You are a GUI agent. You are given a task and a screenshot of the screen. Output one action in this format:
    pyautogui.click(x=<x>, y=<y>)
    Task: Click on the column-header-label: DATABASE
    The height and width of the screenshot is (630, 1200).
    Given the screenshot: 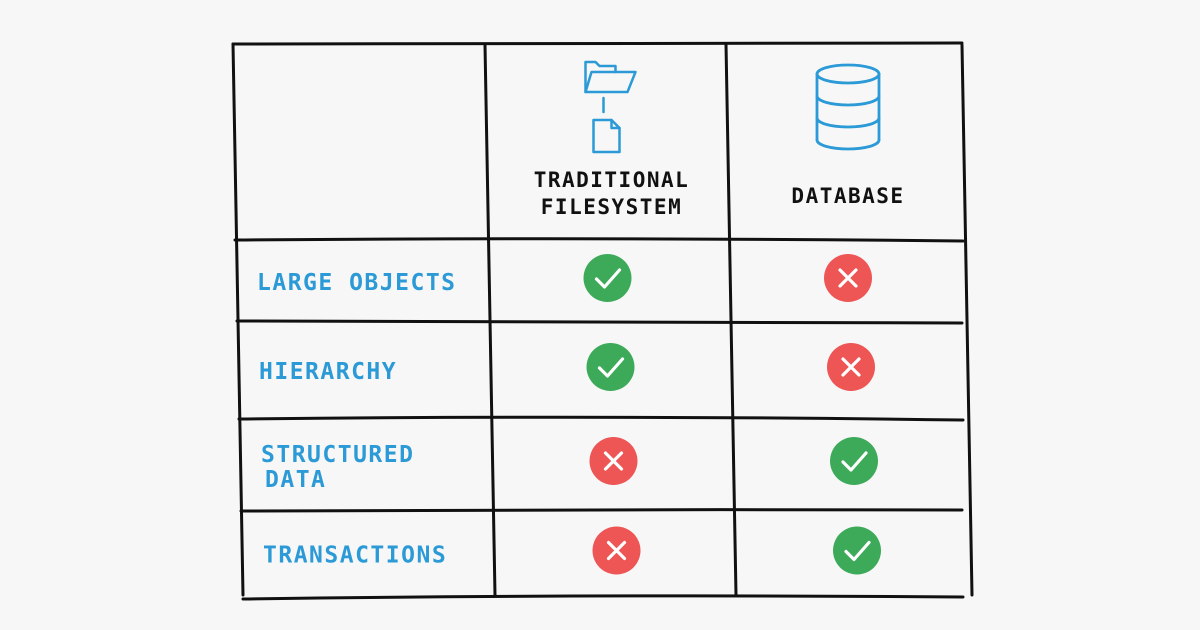 What is the action you would take?
    pyautogui.click(x=847, y=196)
    